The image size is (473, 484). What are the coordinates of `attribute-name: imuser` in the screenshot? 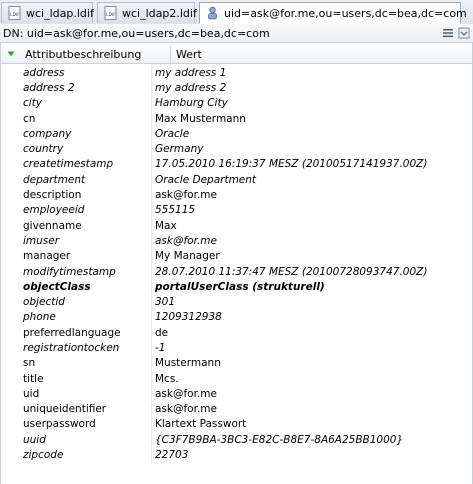 It's located at (41, 240).